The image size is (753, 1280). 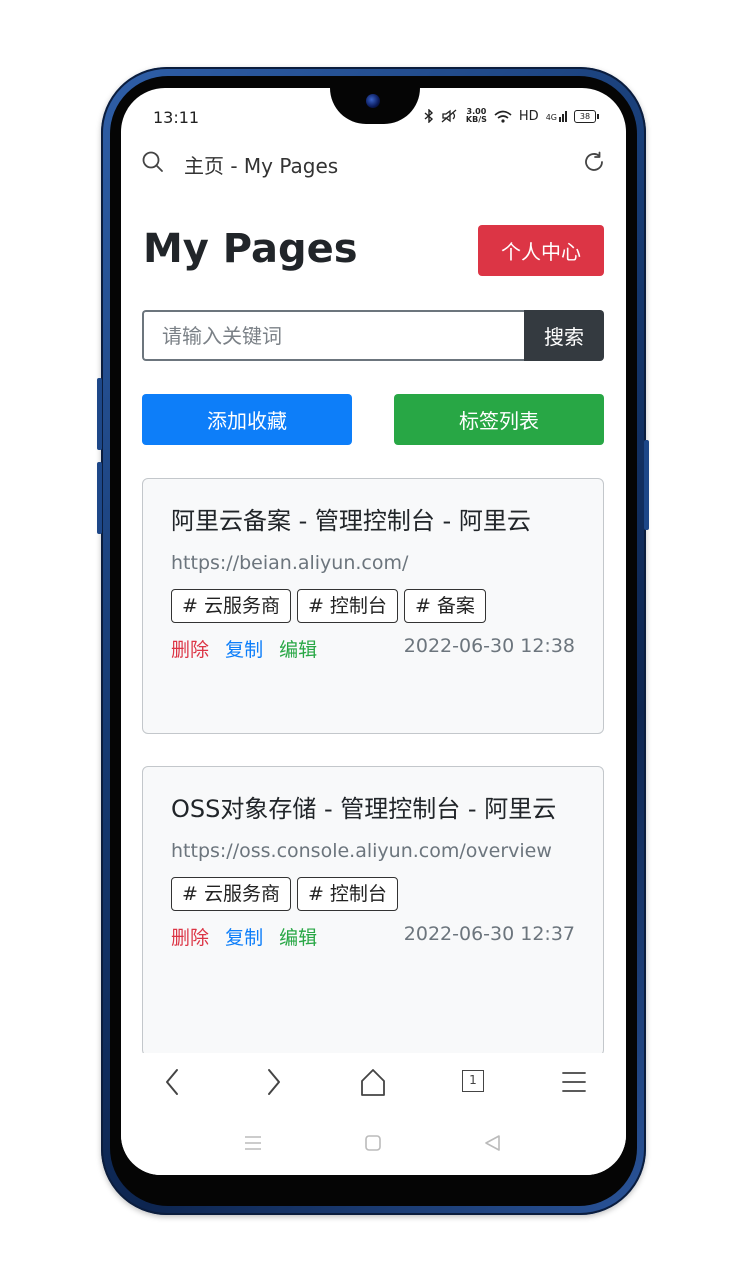 I want to click on status-icons: 3.00 KB/S HD 4G 38, so click(x=511, y=116).